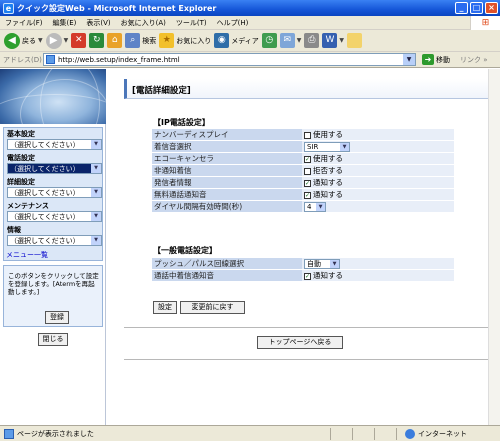 This screenshot has height=441, width=500. Describe the element at coordinates (327, 146) in the screenshot. I see `ip-select-1: SIR ▼` at that location.